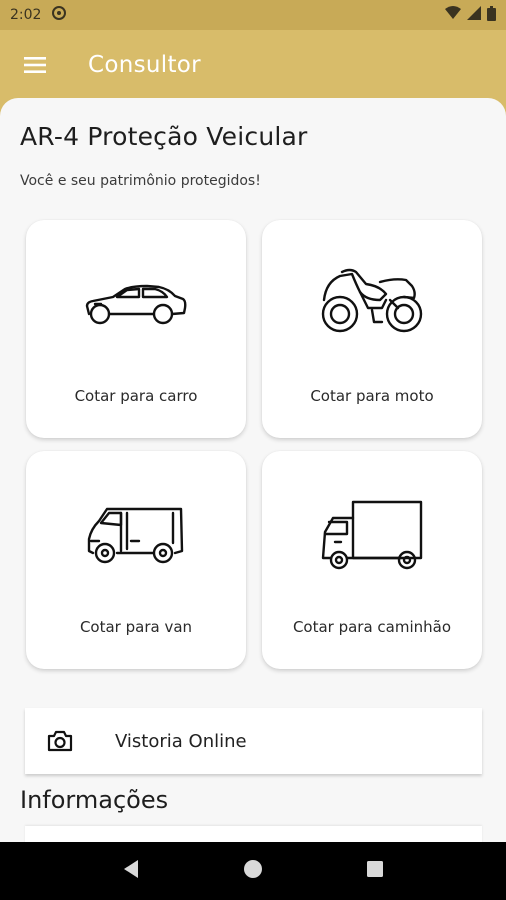 Image resolution: width=506 pixels, height=900 pixels. I want to click on status-bar: 2:02, so click(253, 15).